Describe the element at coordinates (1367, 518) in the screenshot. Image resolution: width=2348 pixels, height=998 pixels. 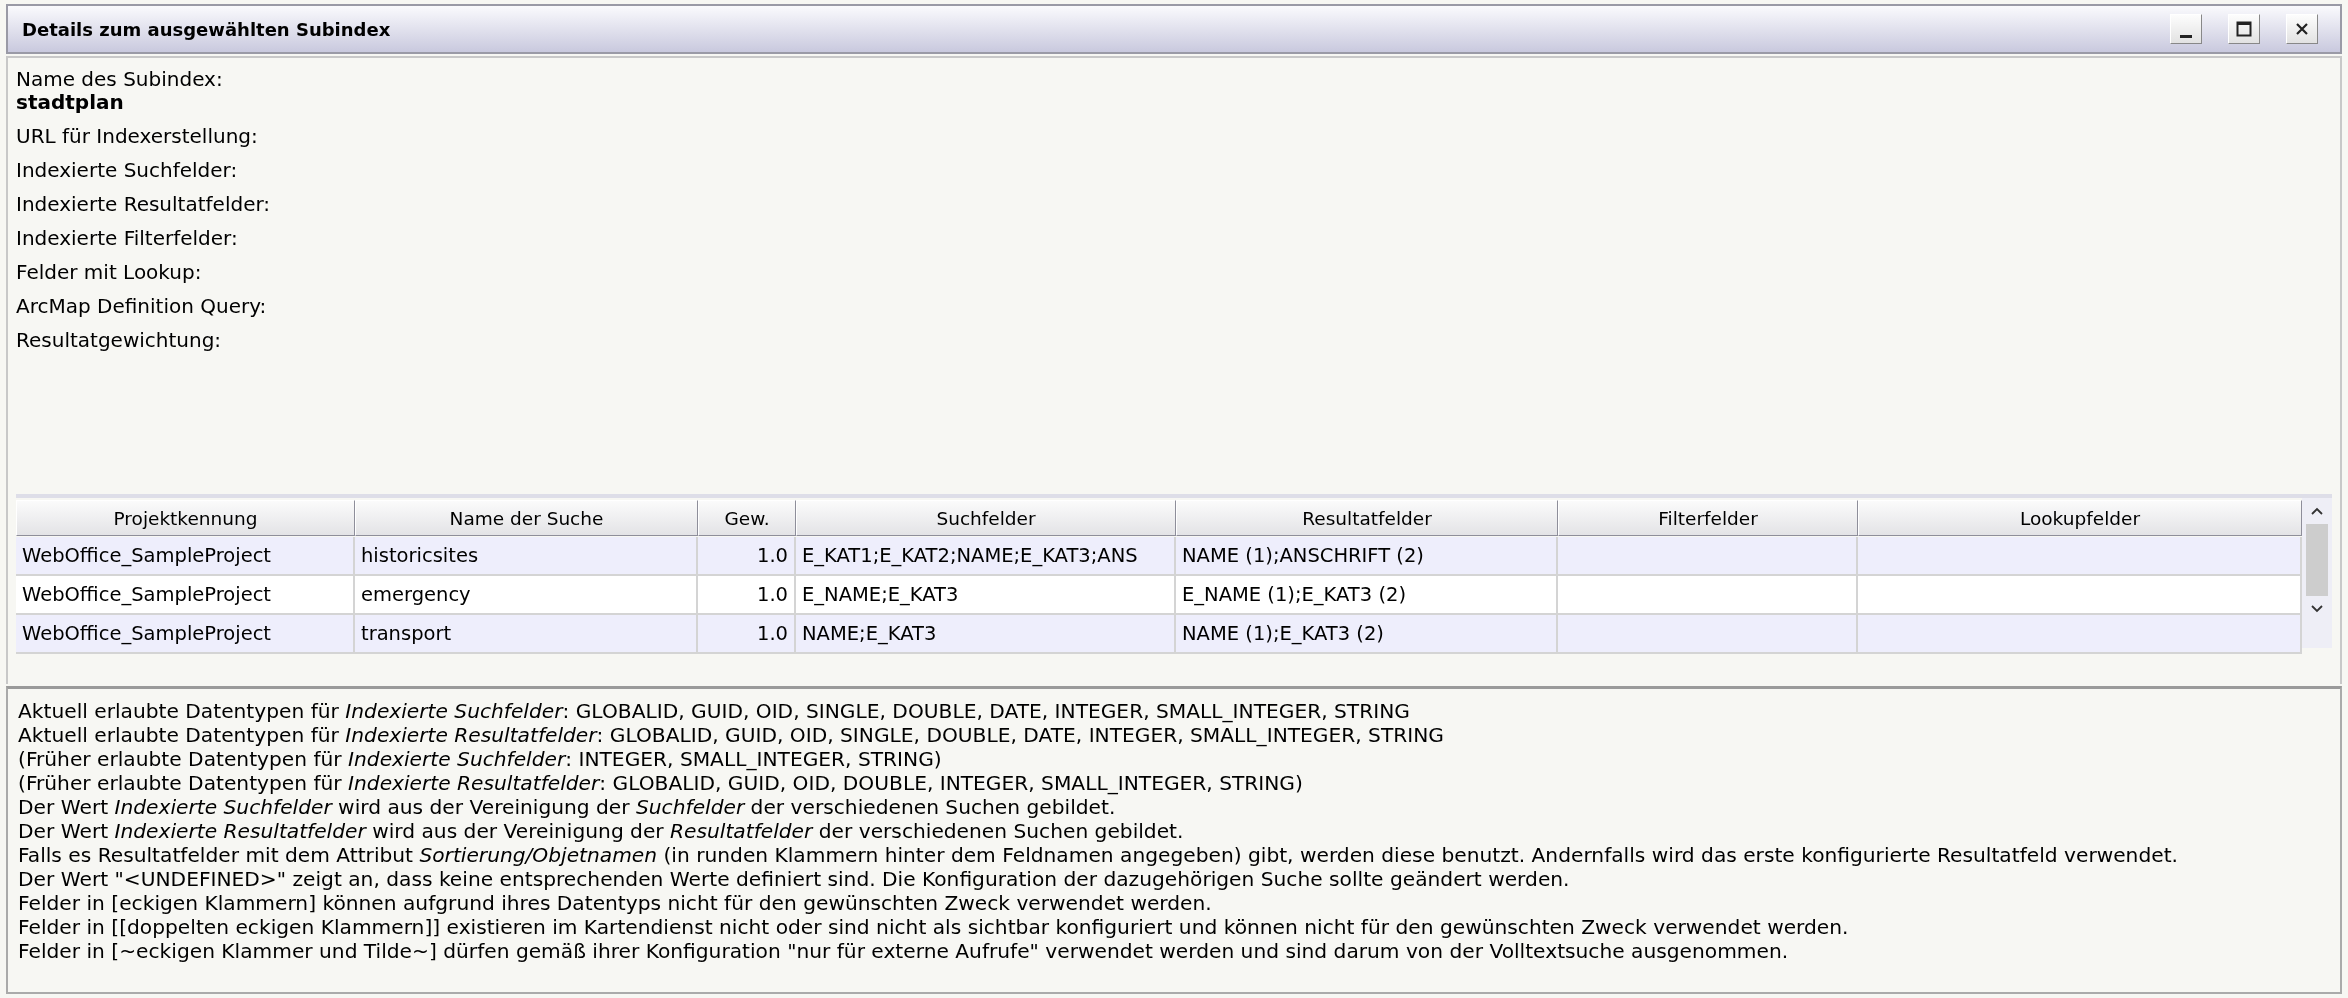
I see `column-header: Resultatfelder` at that location.